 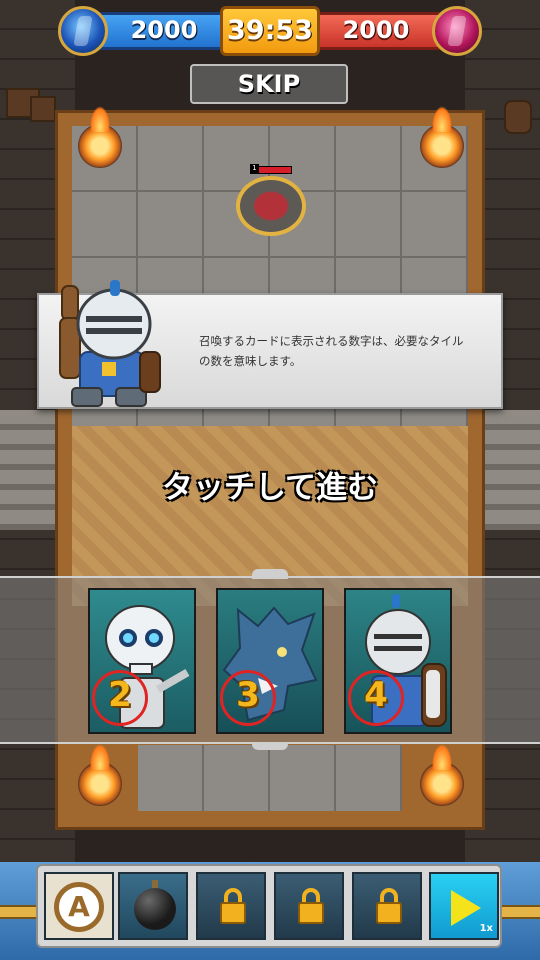 I want to click on blue-gem-icon, so click(x=83, y=31).